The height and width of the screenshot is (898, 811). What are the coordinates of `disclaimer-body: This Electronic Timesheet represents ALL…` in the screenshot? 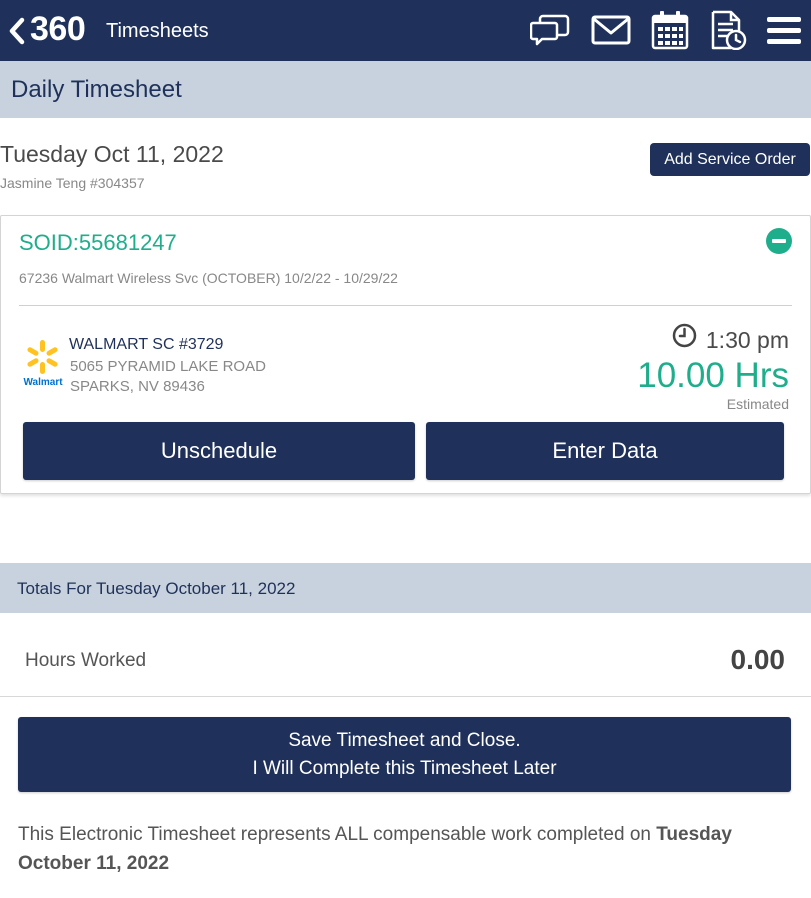 It's located at (337, 834).